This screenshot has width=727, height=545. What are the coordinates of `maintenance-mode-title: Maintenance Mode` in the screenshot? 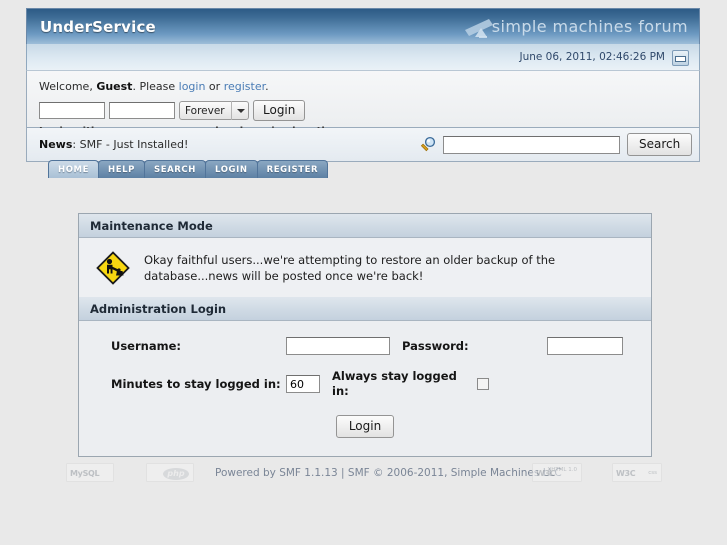 It's located at (151, 226).